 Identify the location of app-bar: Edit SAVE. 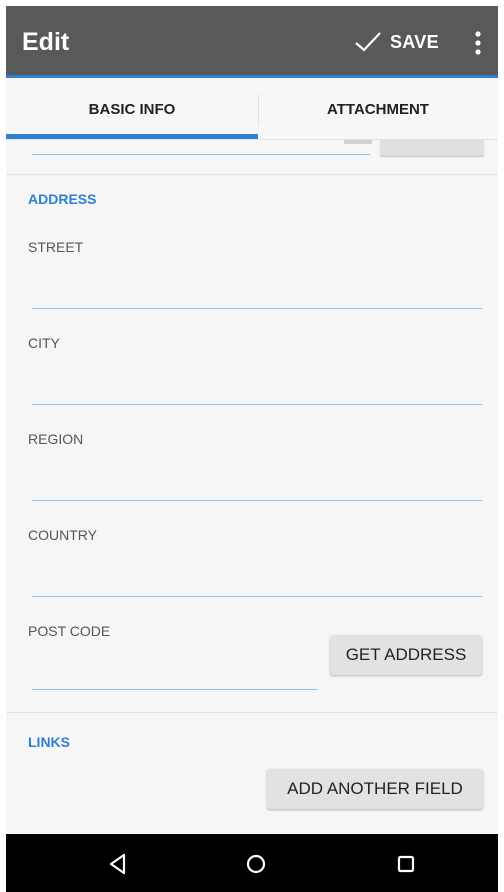
(252, 42).